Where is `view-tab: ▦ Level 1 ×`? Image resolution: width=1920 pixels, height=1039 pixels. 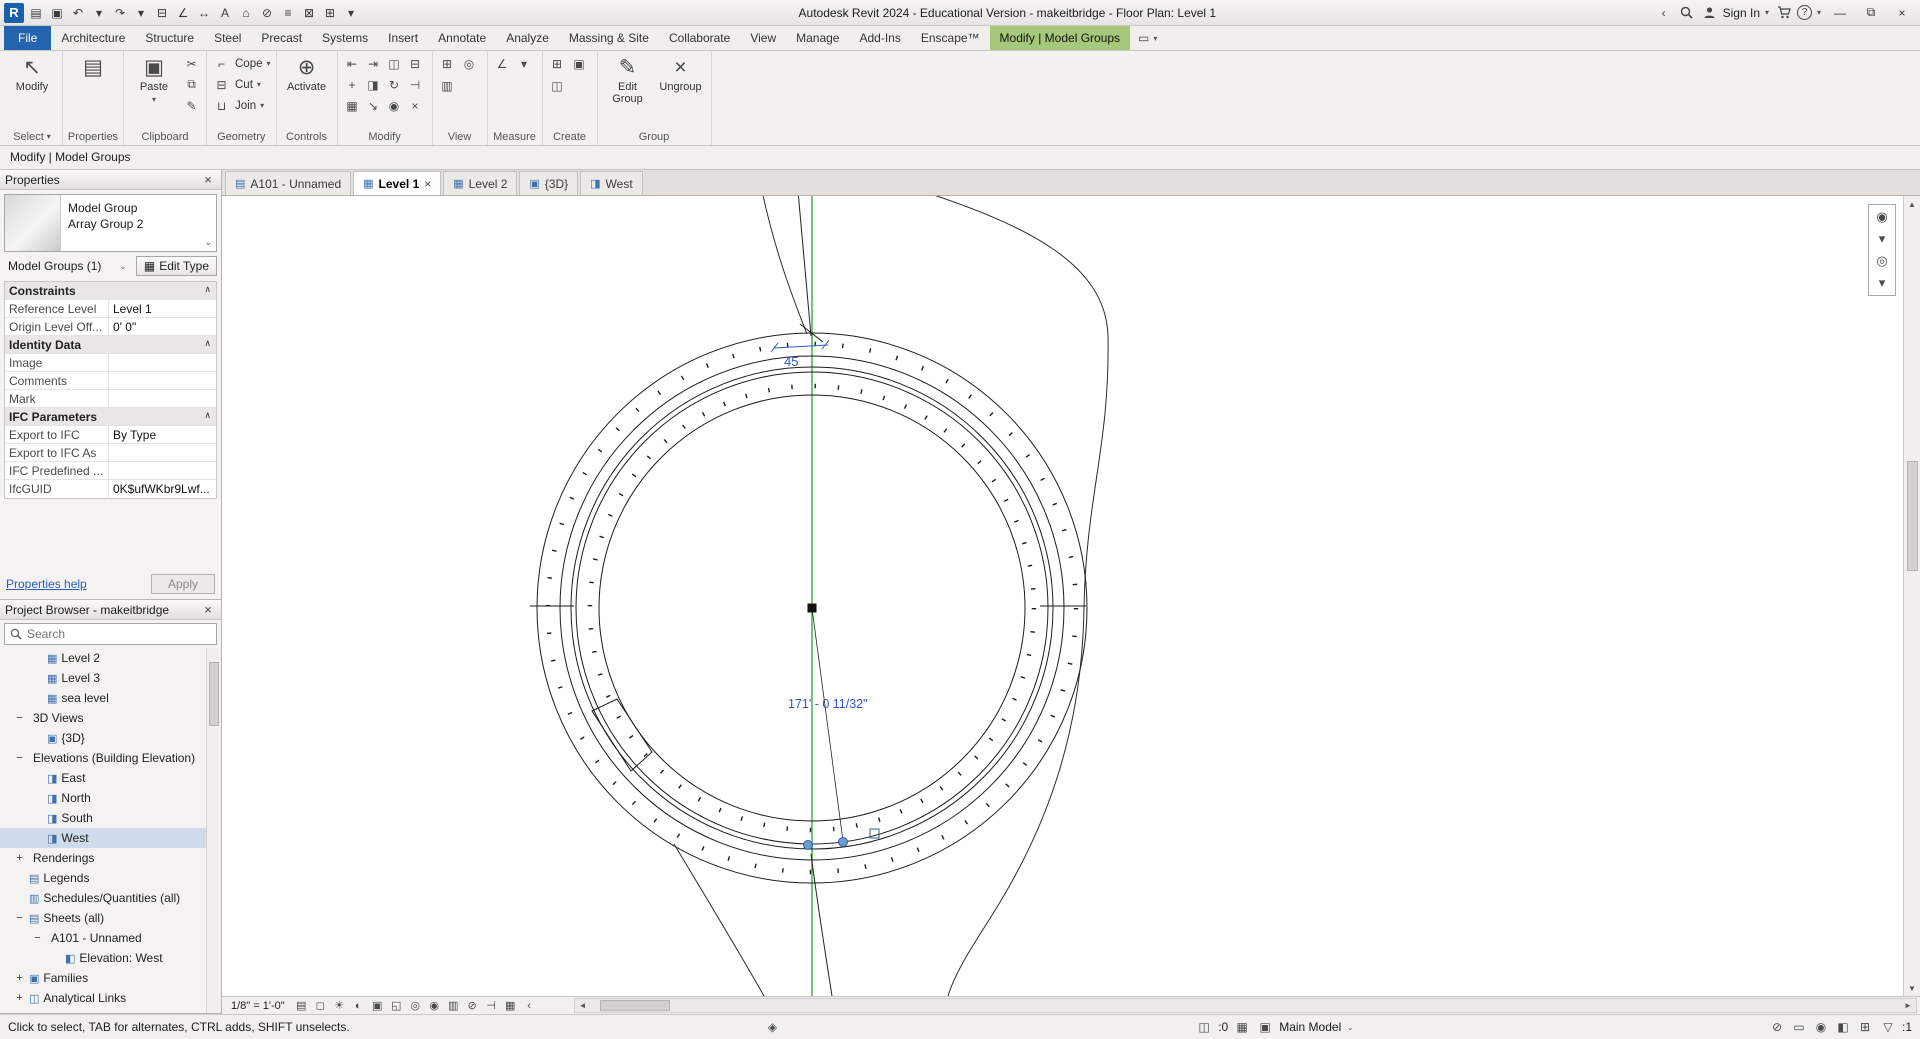
view-tab: ▦ Level 1 × is located at coordinates (397, 183).